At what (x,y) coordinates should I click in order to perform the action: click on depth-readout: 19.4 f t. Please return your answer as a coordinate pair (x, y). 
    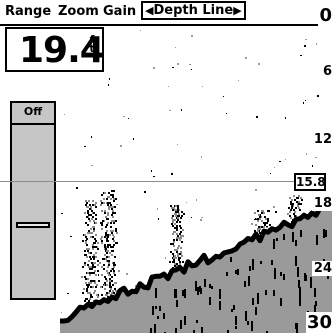
    Looking at the image, I should click on (55, 49).